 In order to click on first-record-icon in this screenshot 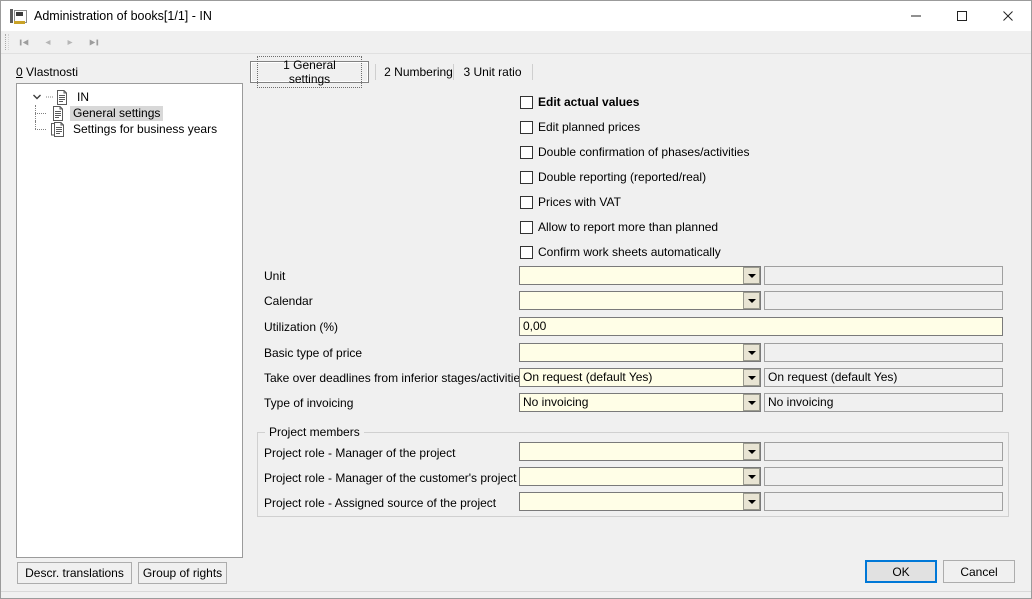, I will do `click(24, 42)`.